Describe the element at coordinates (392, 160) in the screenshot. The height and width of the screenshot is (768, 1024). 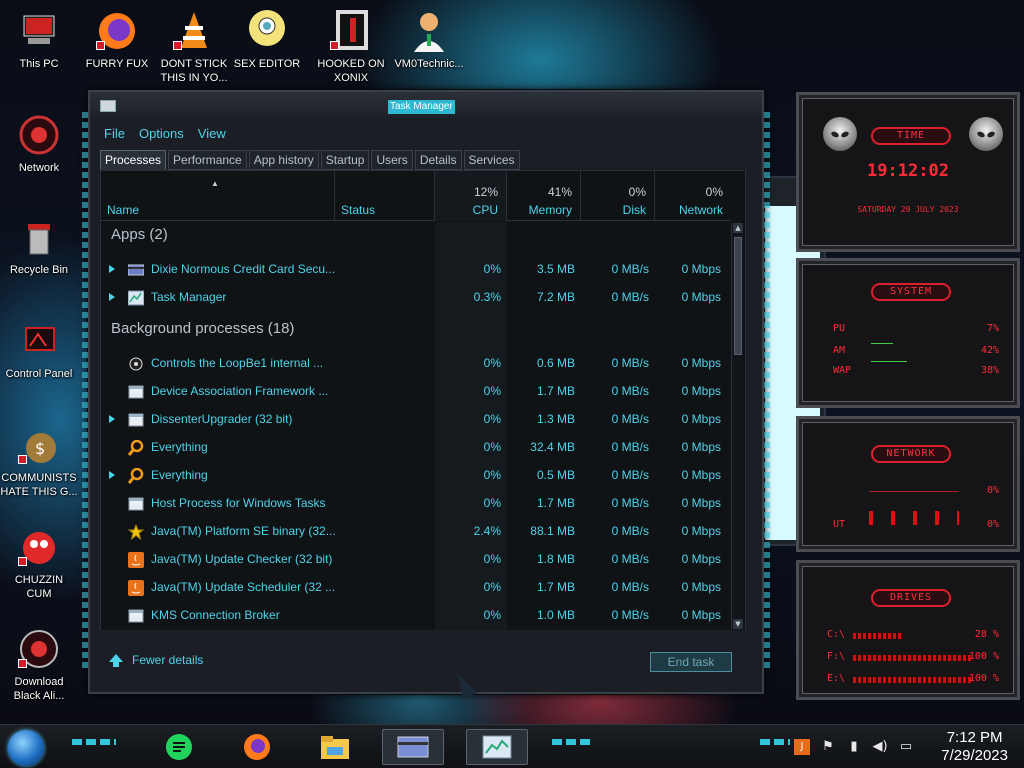
I see `tab-users: Users` at that location.